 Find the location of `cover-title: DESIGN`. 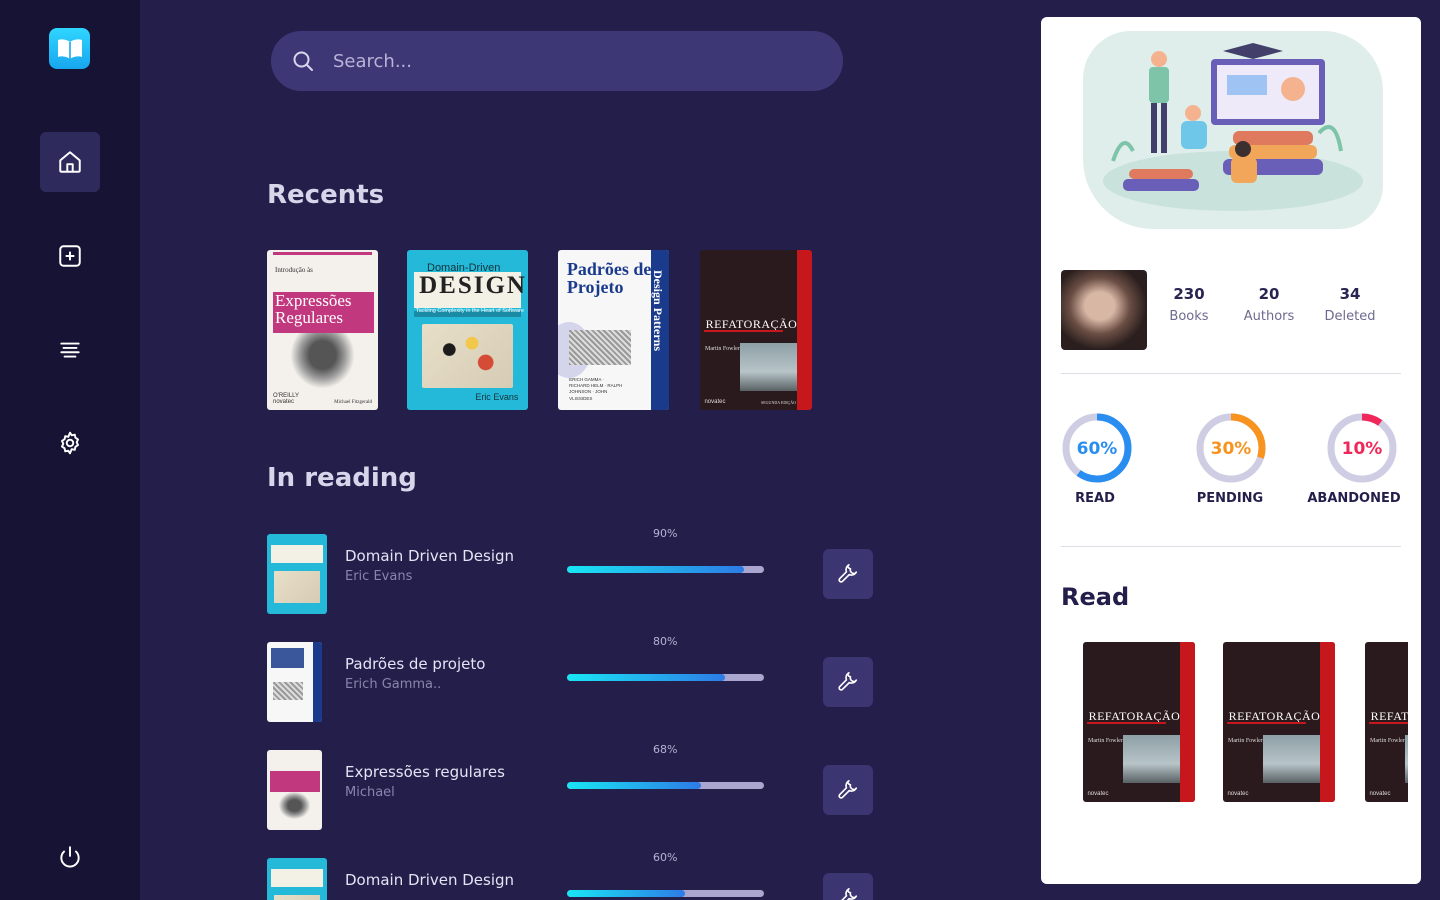

cover-title: DESIGN is located at coordinates (473, 286).